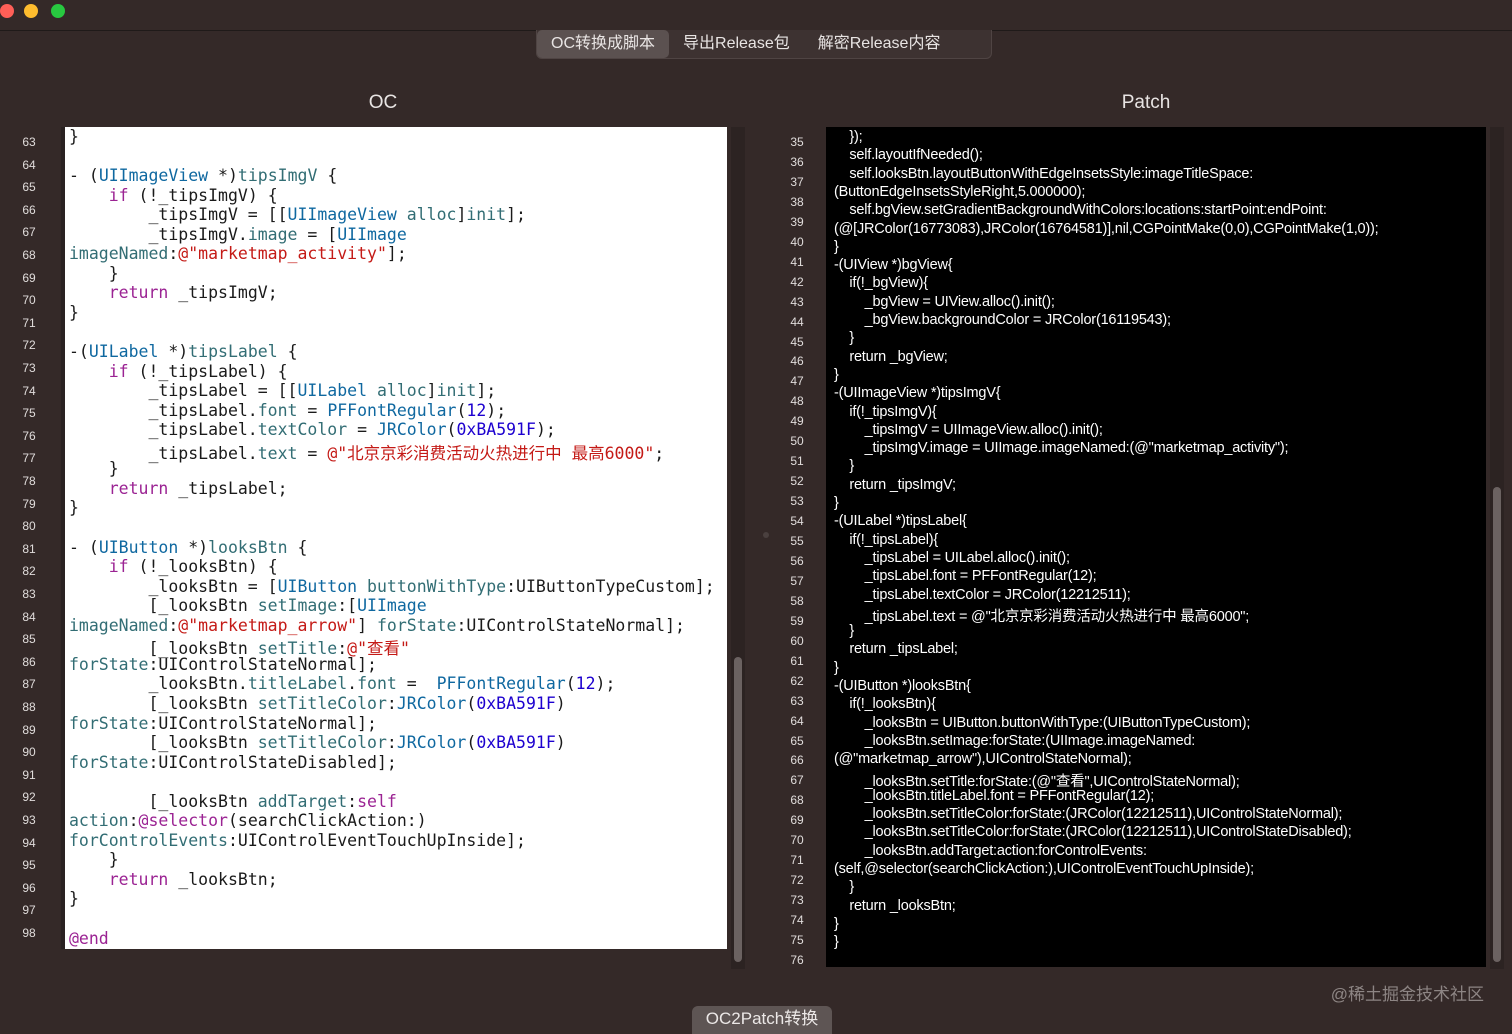  I want to click on line-number: 58, so click(797, 600).